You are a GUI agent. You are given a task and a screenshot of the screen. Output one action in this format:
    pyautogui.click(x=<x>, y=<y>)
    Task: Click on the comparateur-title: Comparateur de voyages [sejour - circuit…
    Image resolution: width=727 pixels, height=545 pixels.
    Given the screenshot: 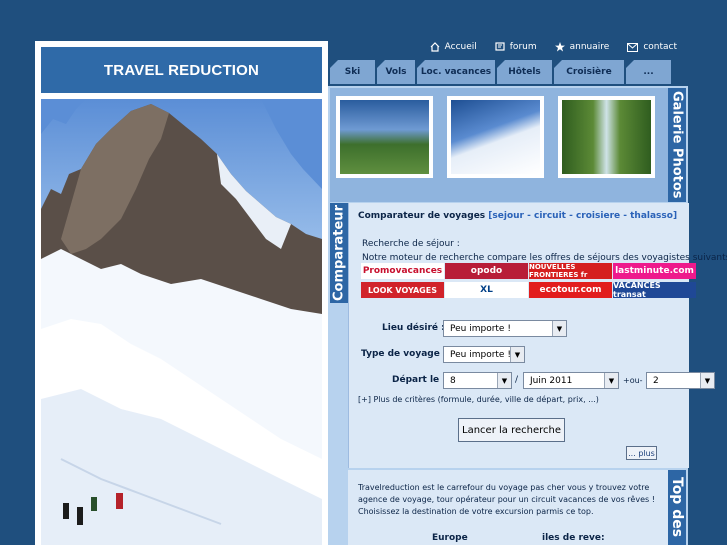 What is the action you would take?
    pyautogui.click(x=517, y=216)
    